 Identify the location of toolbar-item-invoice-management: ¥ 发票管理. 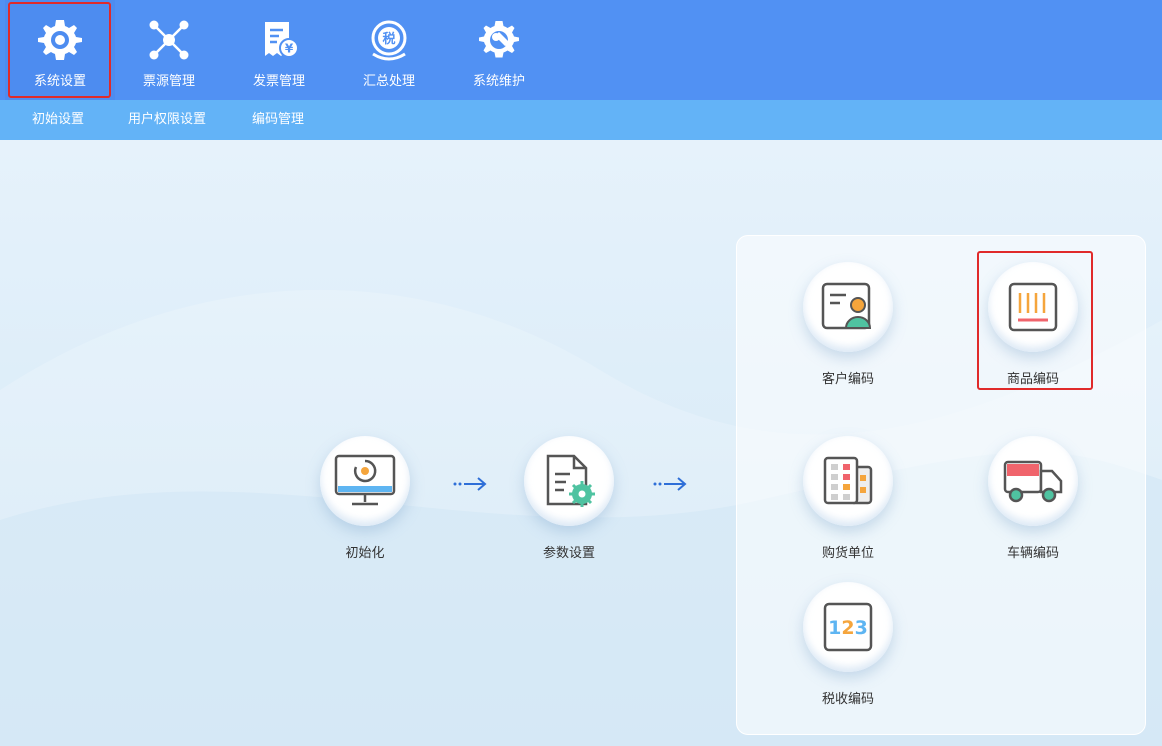
(279, 50).